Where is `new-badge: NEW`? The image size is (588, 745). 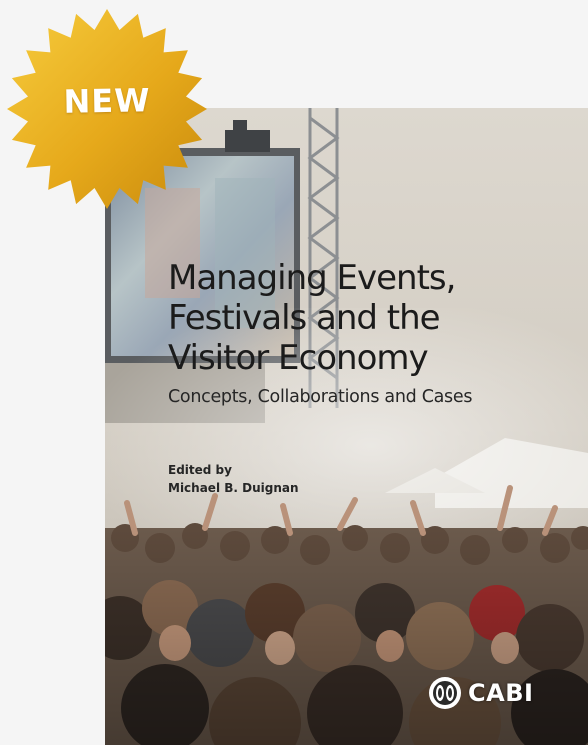 new-badge: NEW is located at coordinates (107, 109).